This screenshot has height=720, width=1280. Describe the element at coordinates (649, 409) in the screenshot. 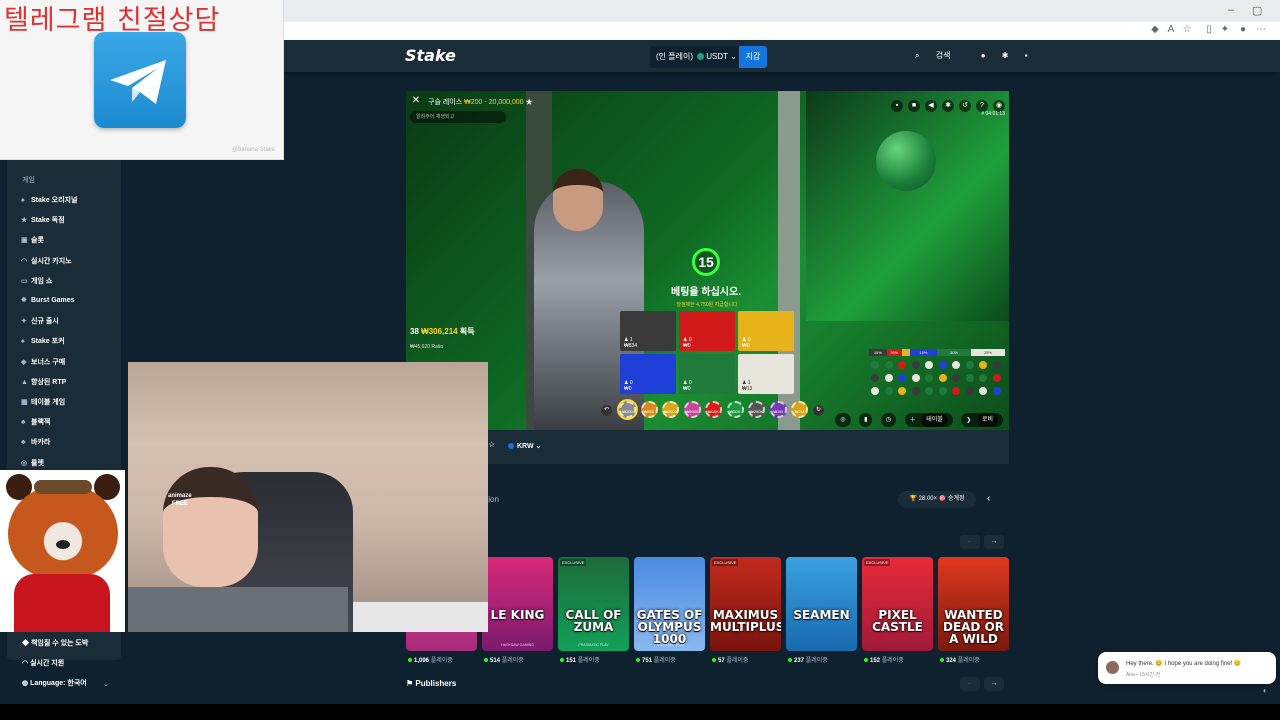

I see `chip: ₩500` at that location.